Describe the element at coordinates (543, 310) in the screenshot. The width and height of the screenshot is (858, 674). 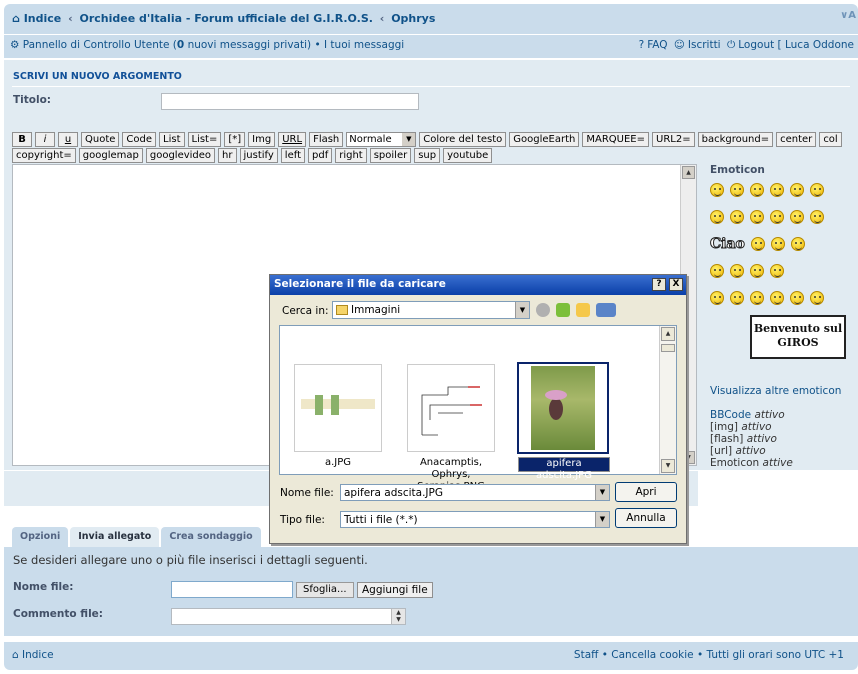
I see `back-icon` at that location.